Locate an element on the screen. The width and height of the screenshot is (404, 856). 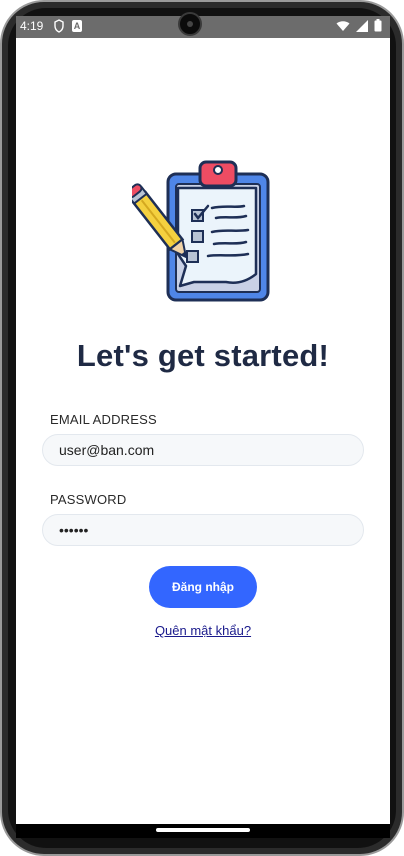
forgot-password-link: Quên mật khẩu? is located at coordinates (203, 630).